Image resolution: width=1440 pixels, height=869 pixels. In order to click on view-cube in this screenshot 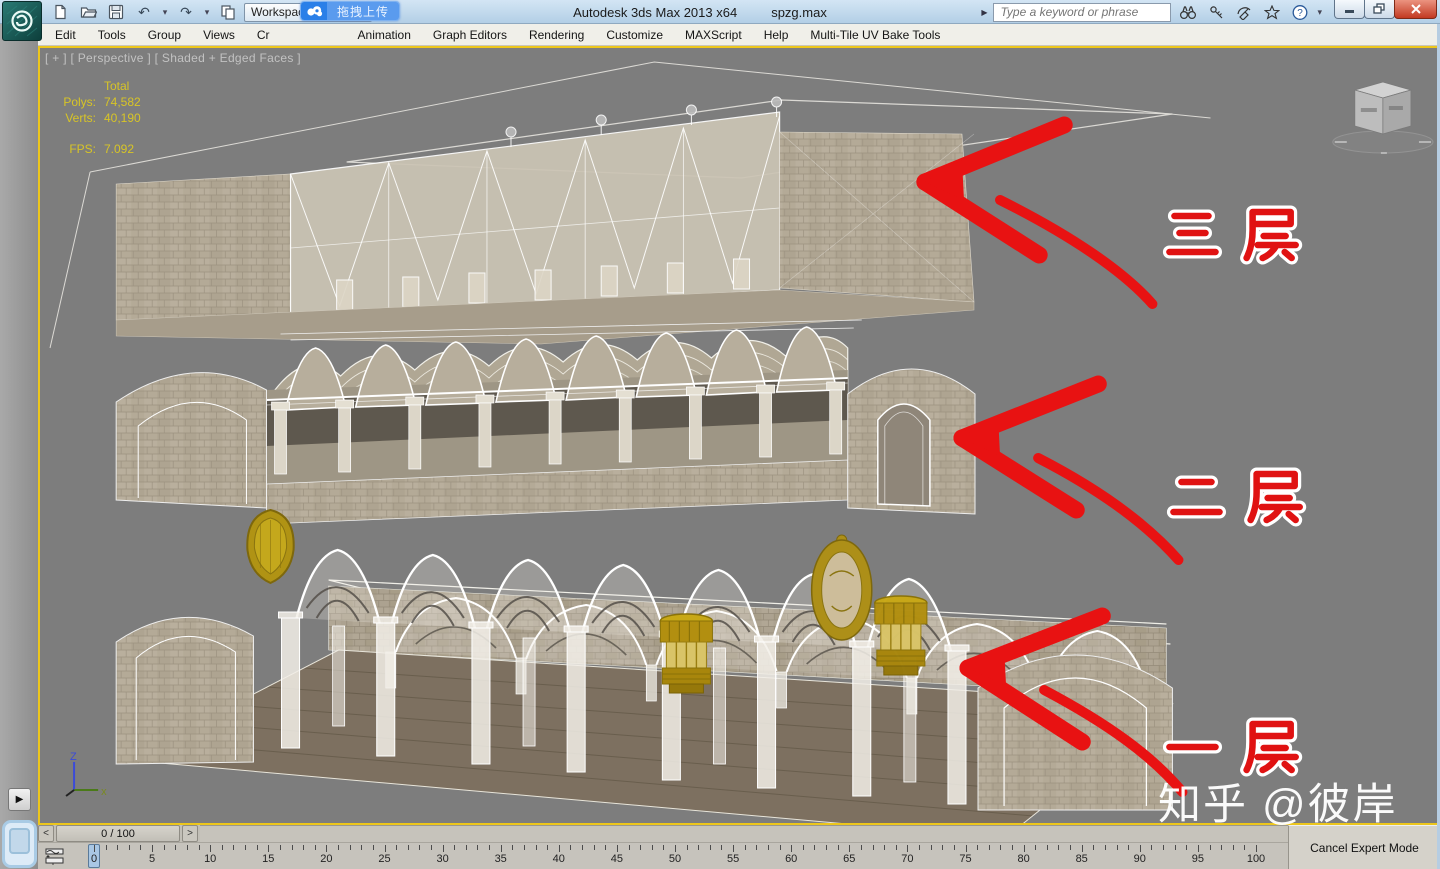, I will do `click(1383, 117)`.